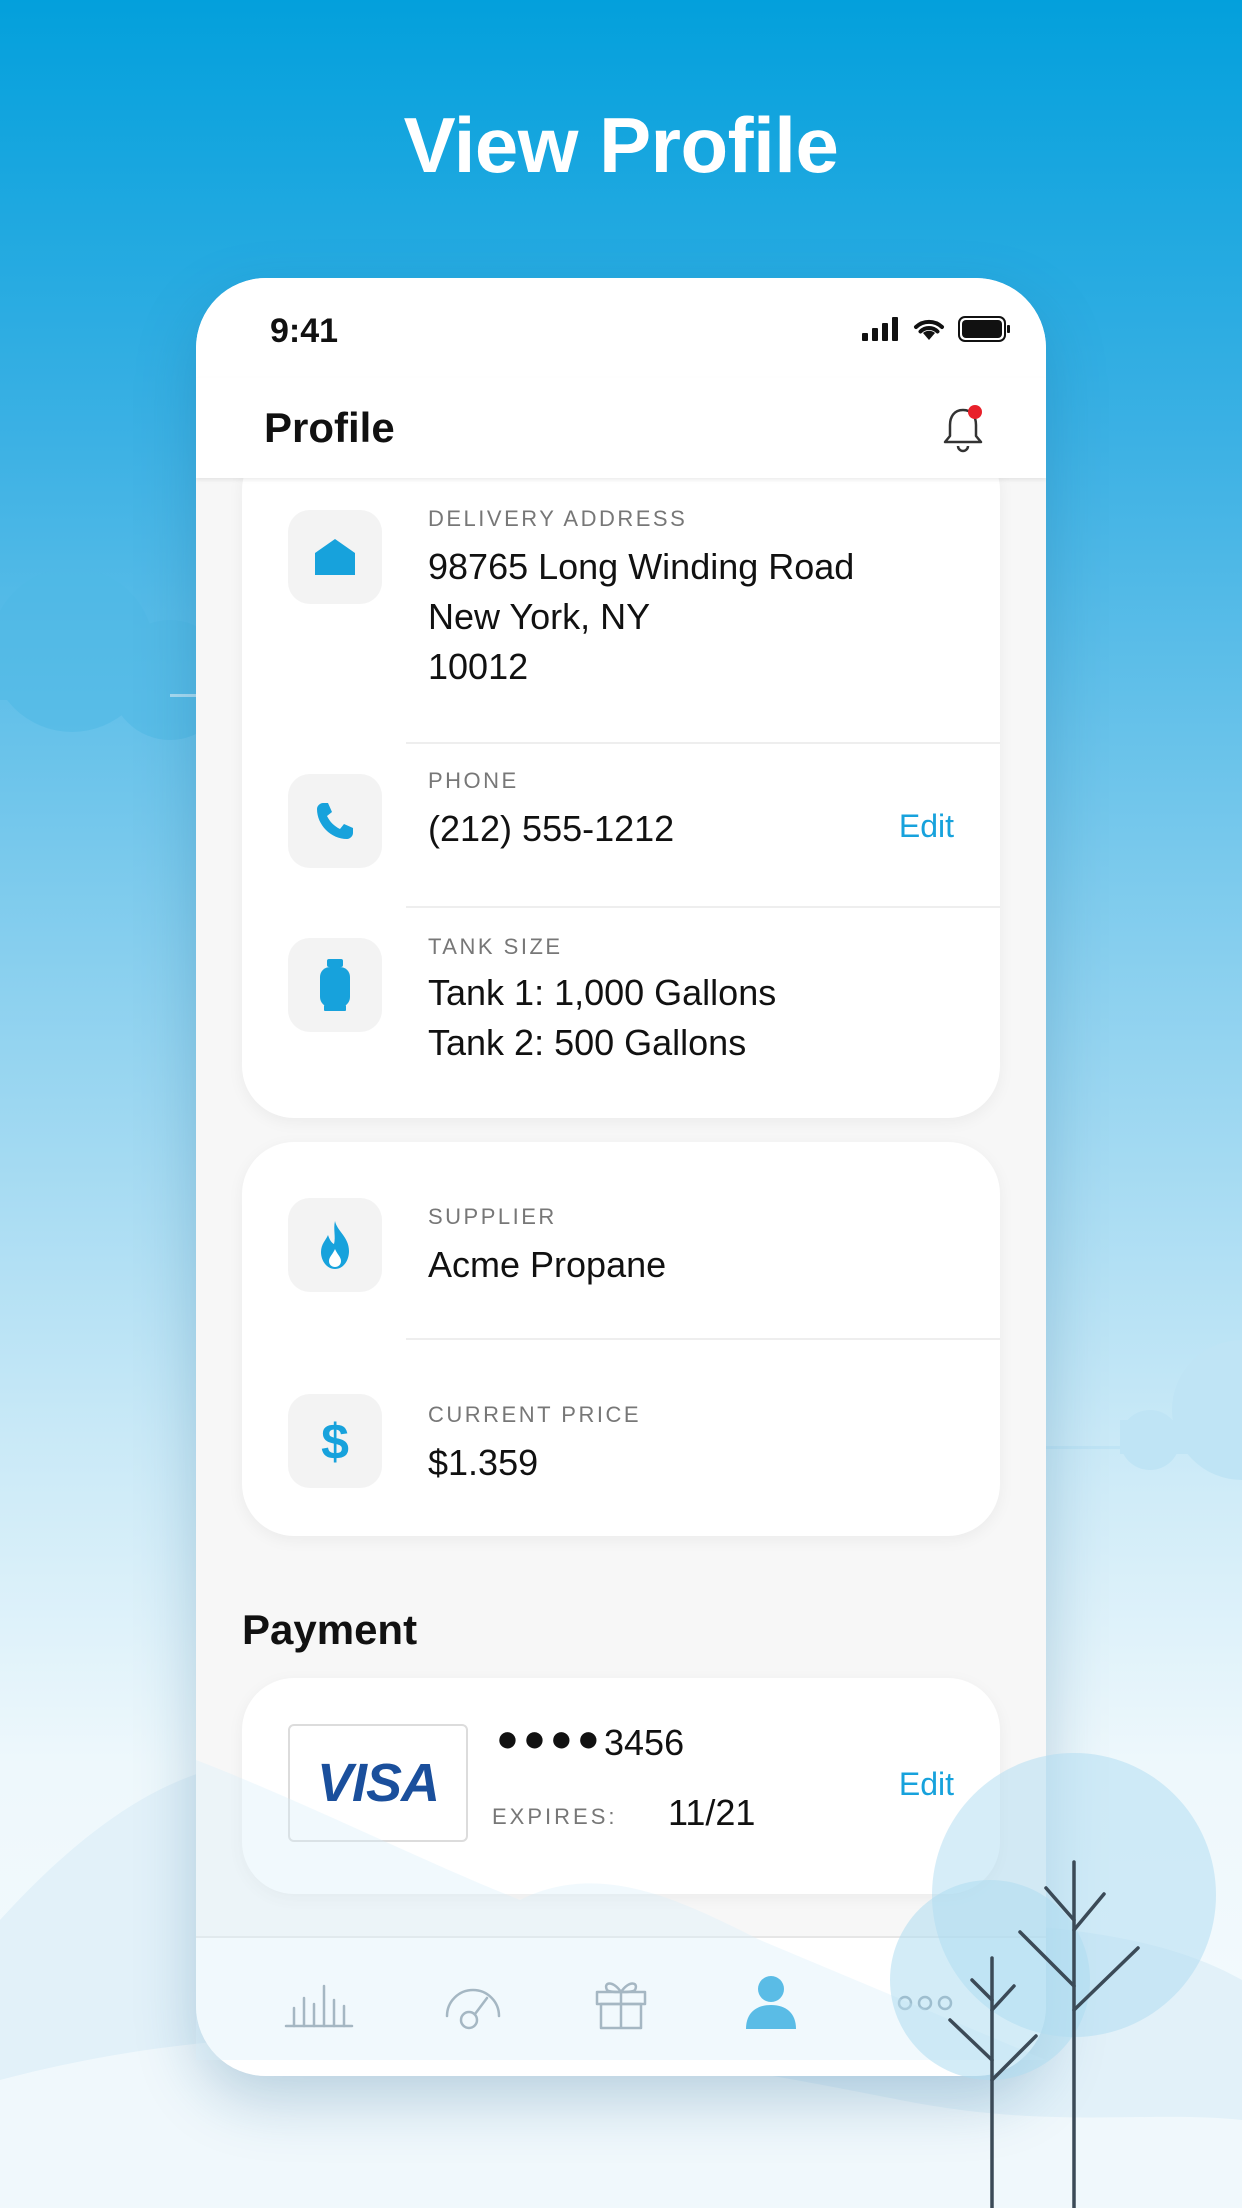 This screenshot has width=1242, height=2208. What do you see at coordinates (621, 1438) in the screenshot?
I see `current-price-row: $ CURRENT PRICE $1.359` at bounding box center [621, 1438].